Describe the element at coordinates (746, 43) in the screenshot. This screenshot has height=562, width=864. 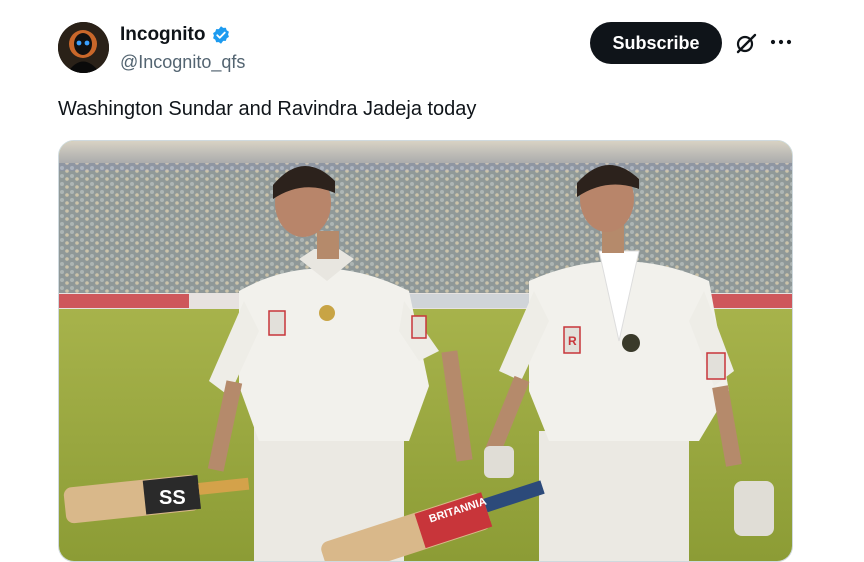
I see `grok-icon` at that location.